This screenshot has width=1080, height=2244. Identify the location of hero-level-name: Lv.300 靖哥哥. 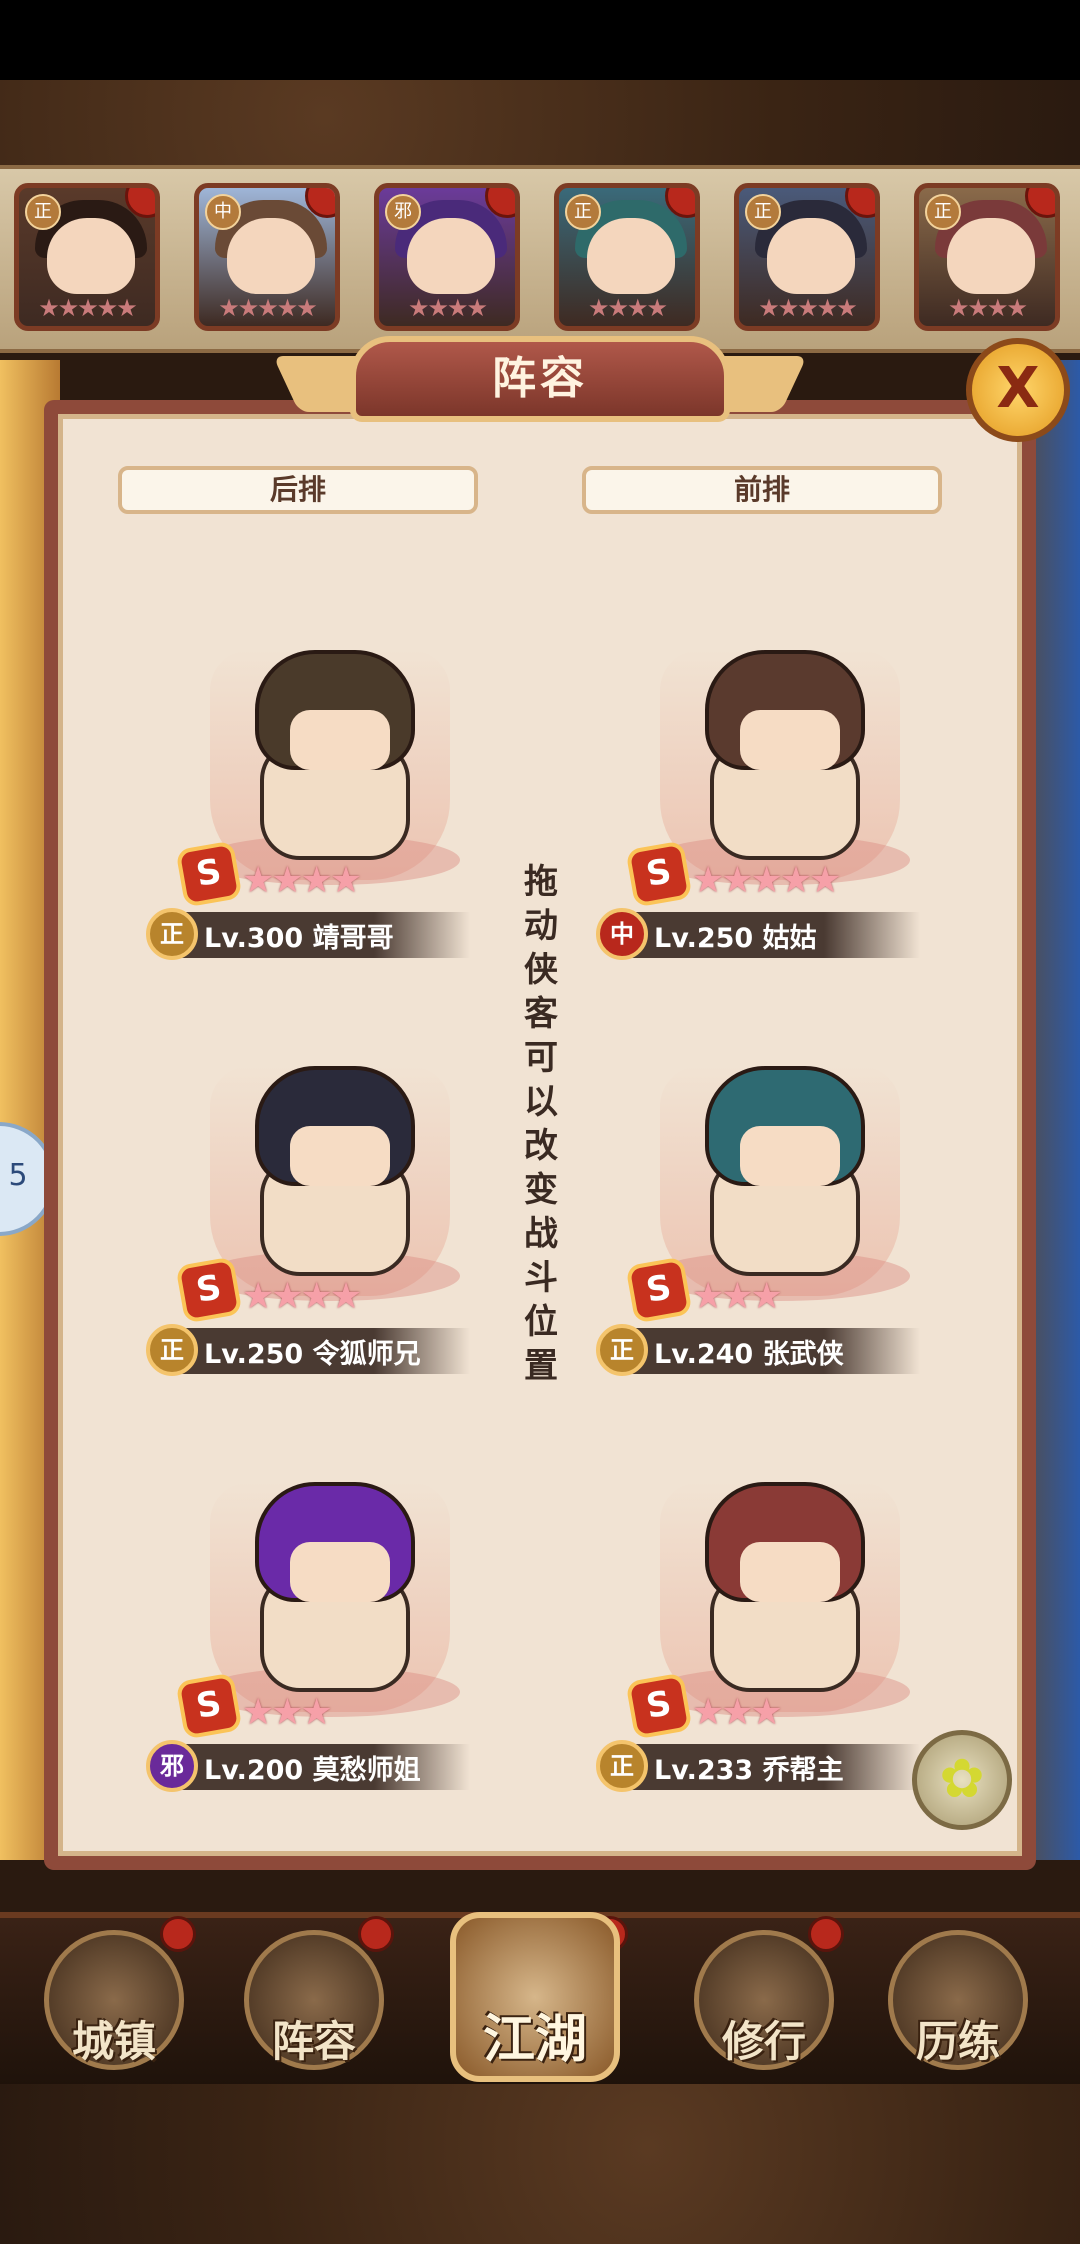
(299, 938).